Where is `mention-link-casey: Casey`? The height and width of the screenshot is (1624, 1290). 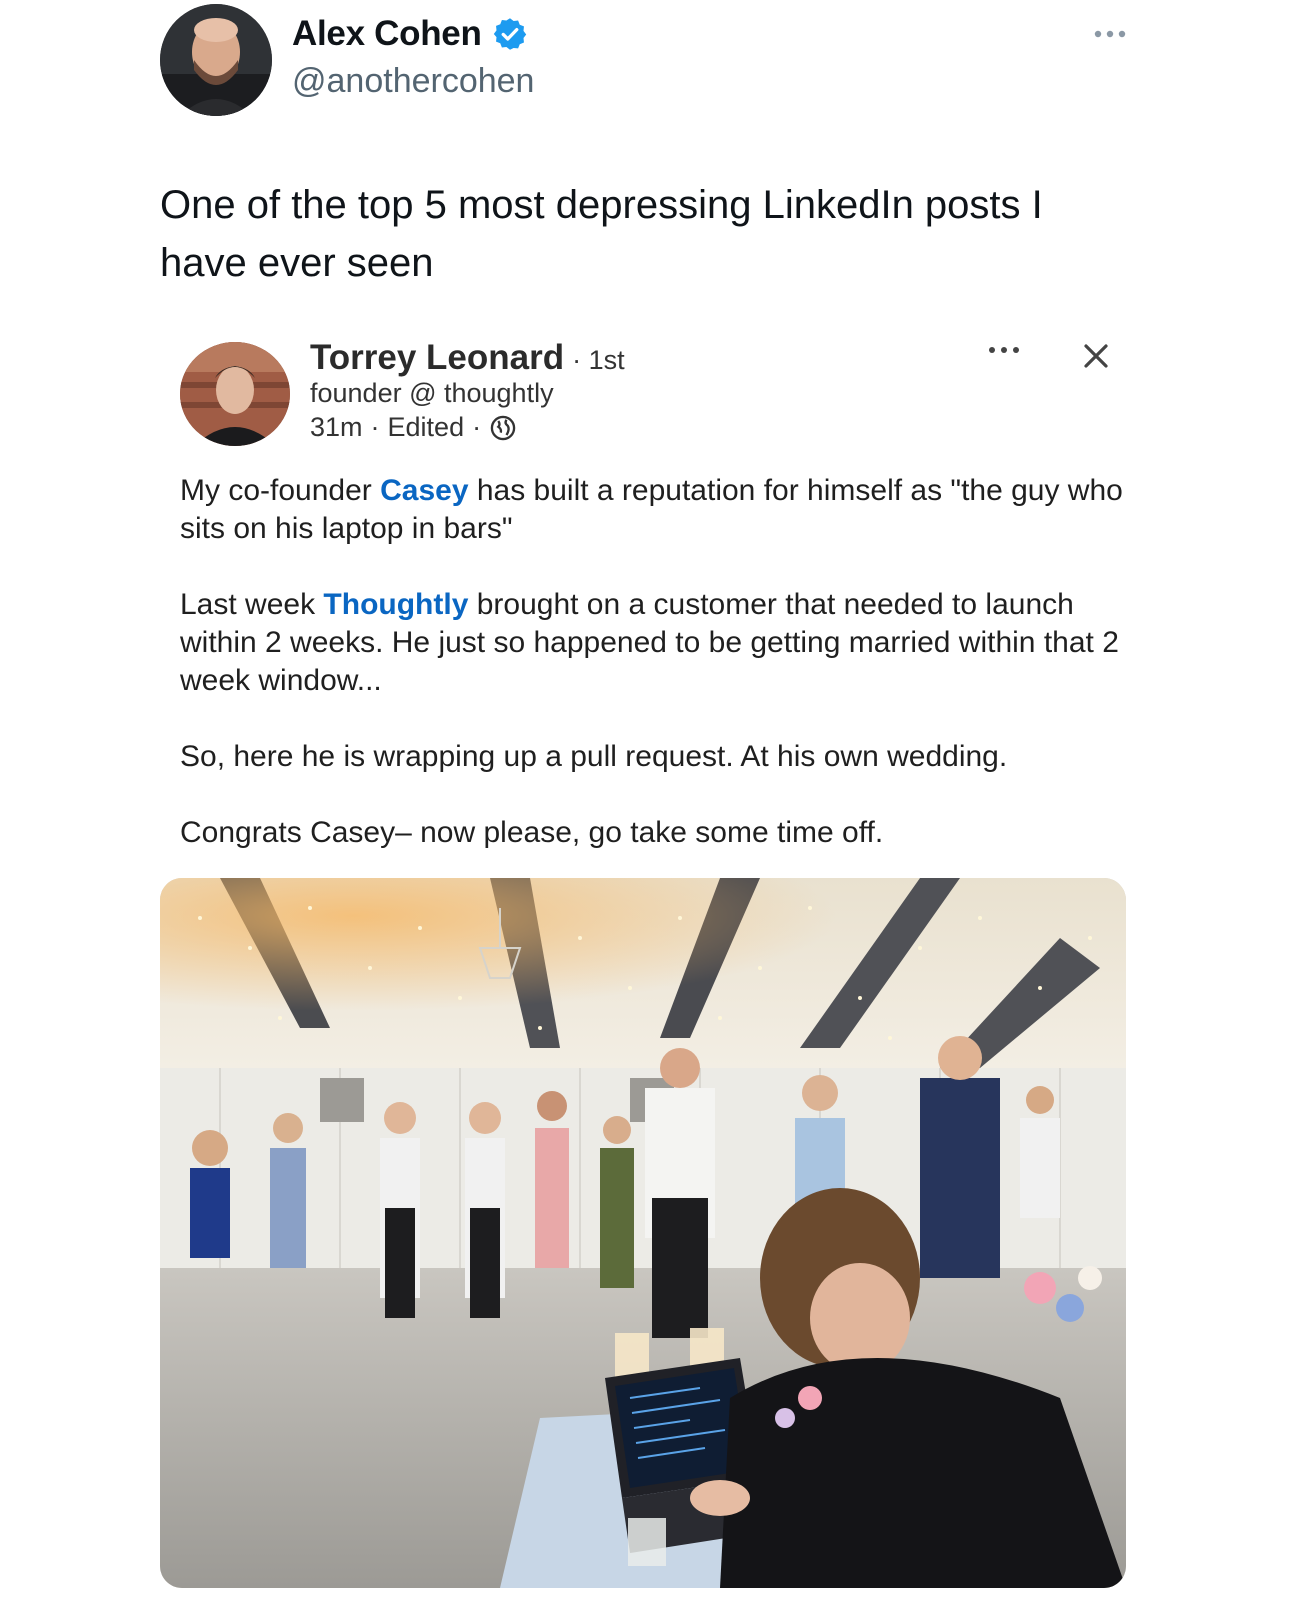
mention-link-casey: Casey is located at coordinates (424, 490).